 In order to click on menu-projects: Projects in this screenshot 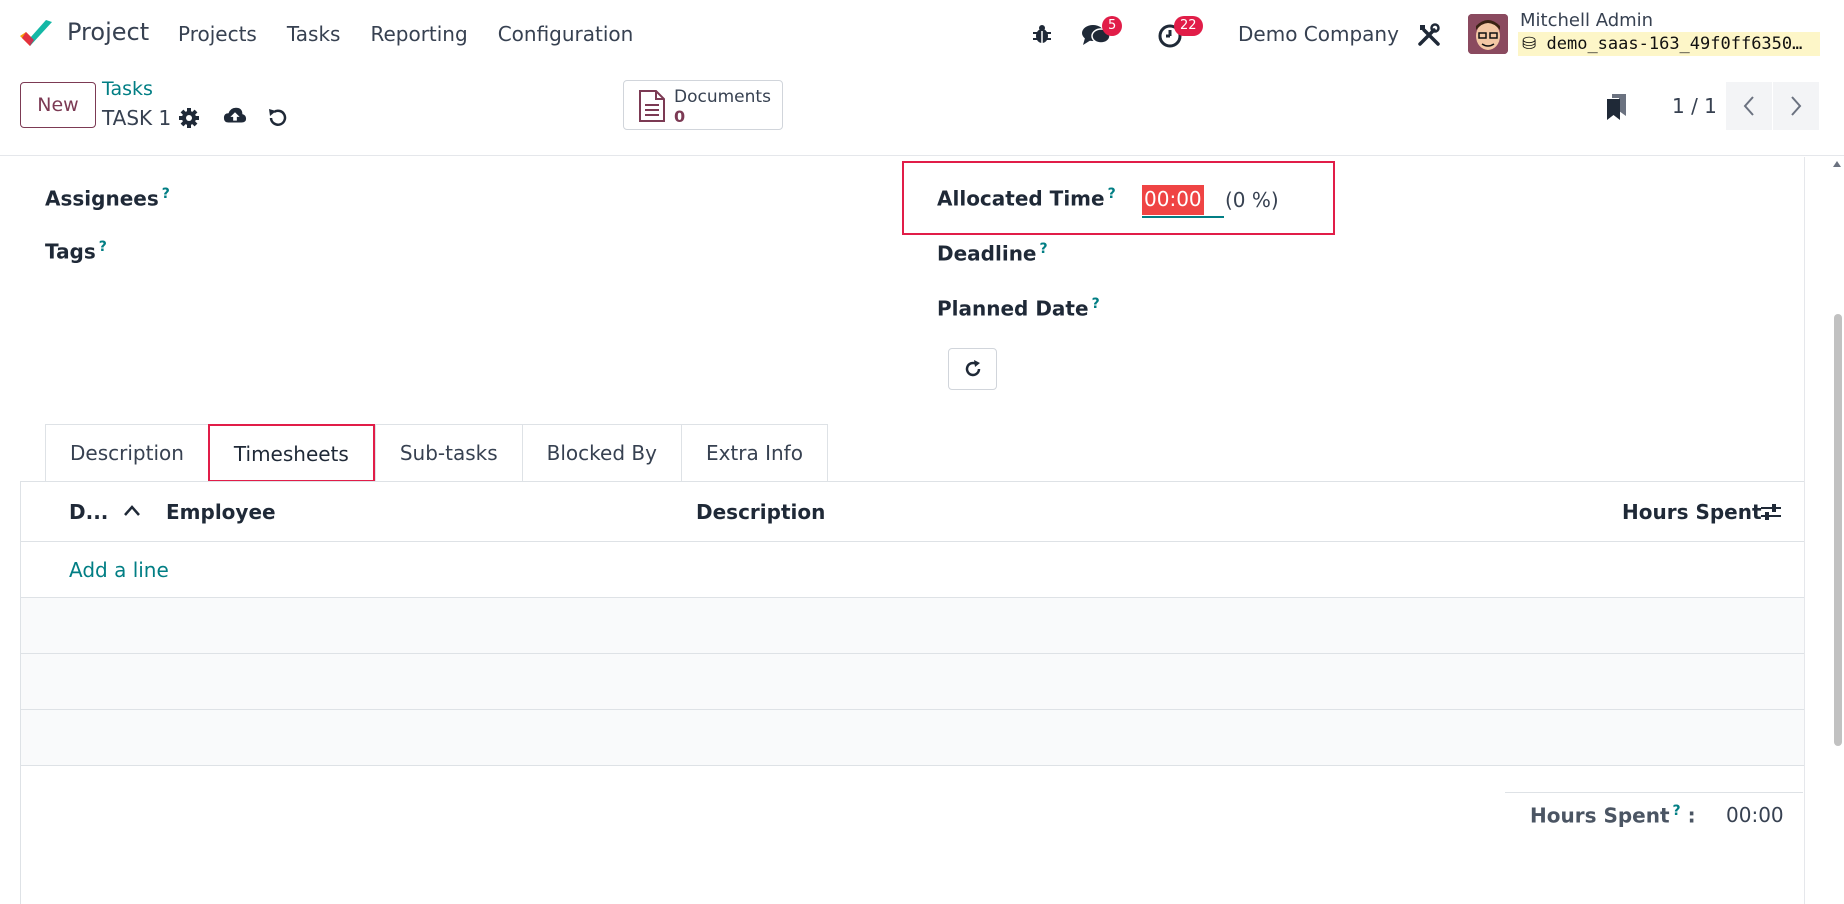, I will do `click(217, 34)`.